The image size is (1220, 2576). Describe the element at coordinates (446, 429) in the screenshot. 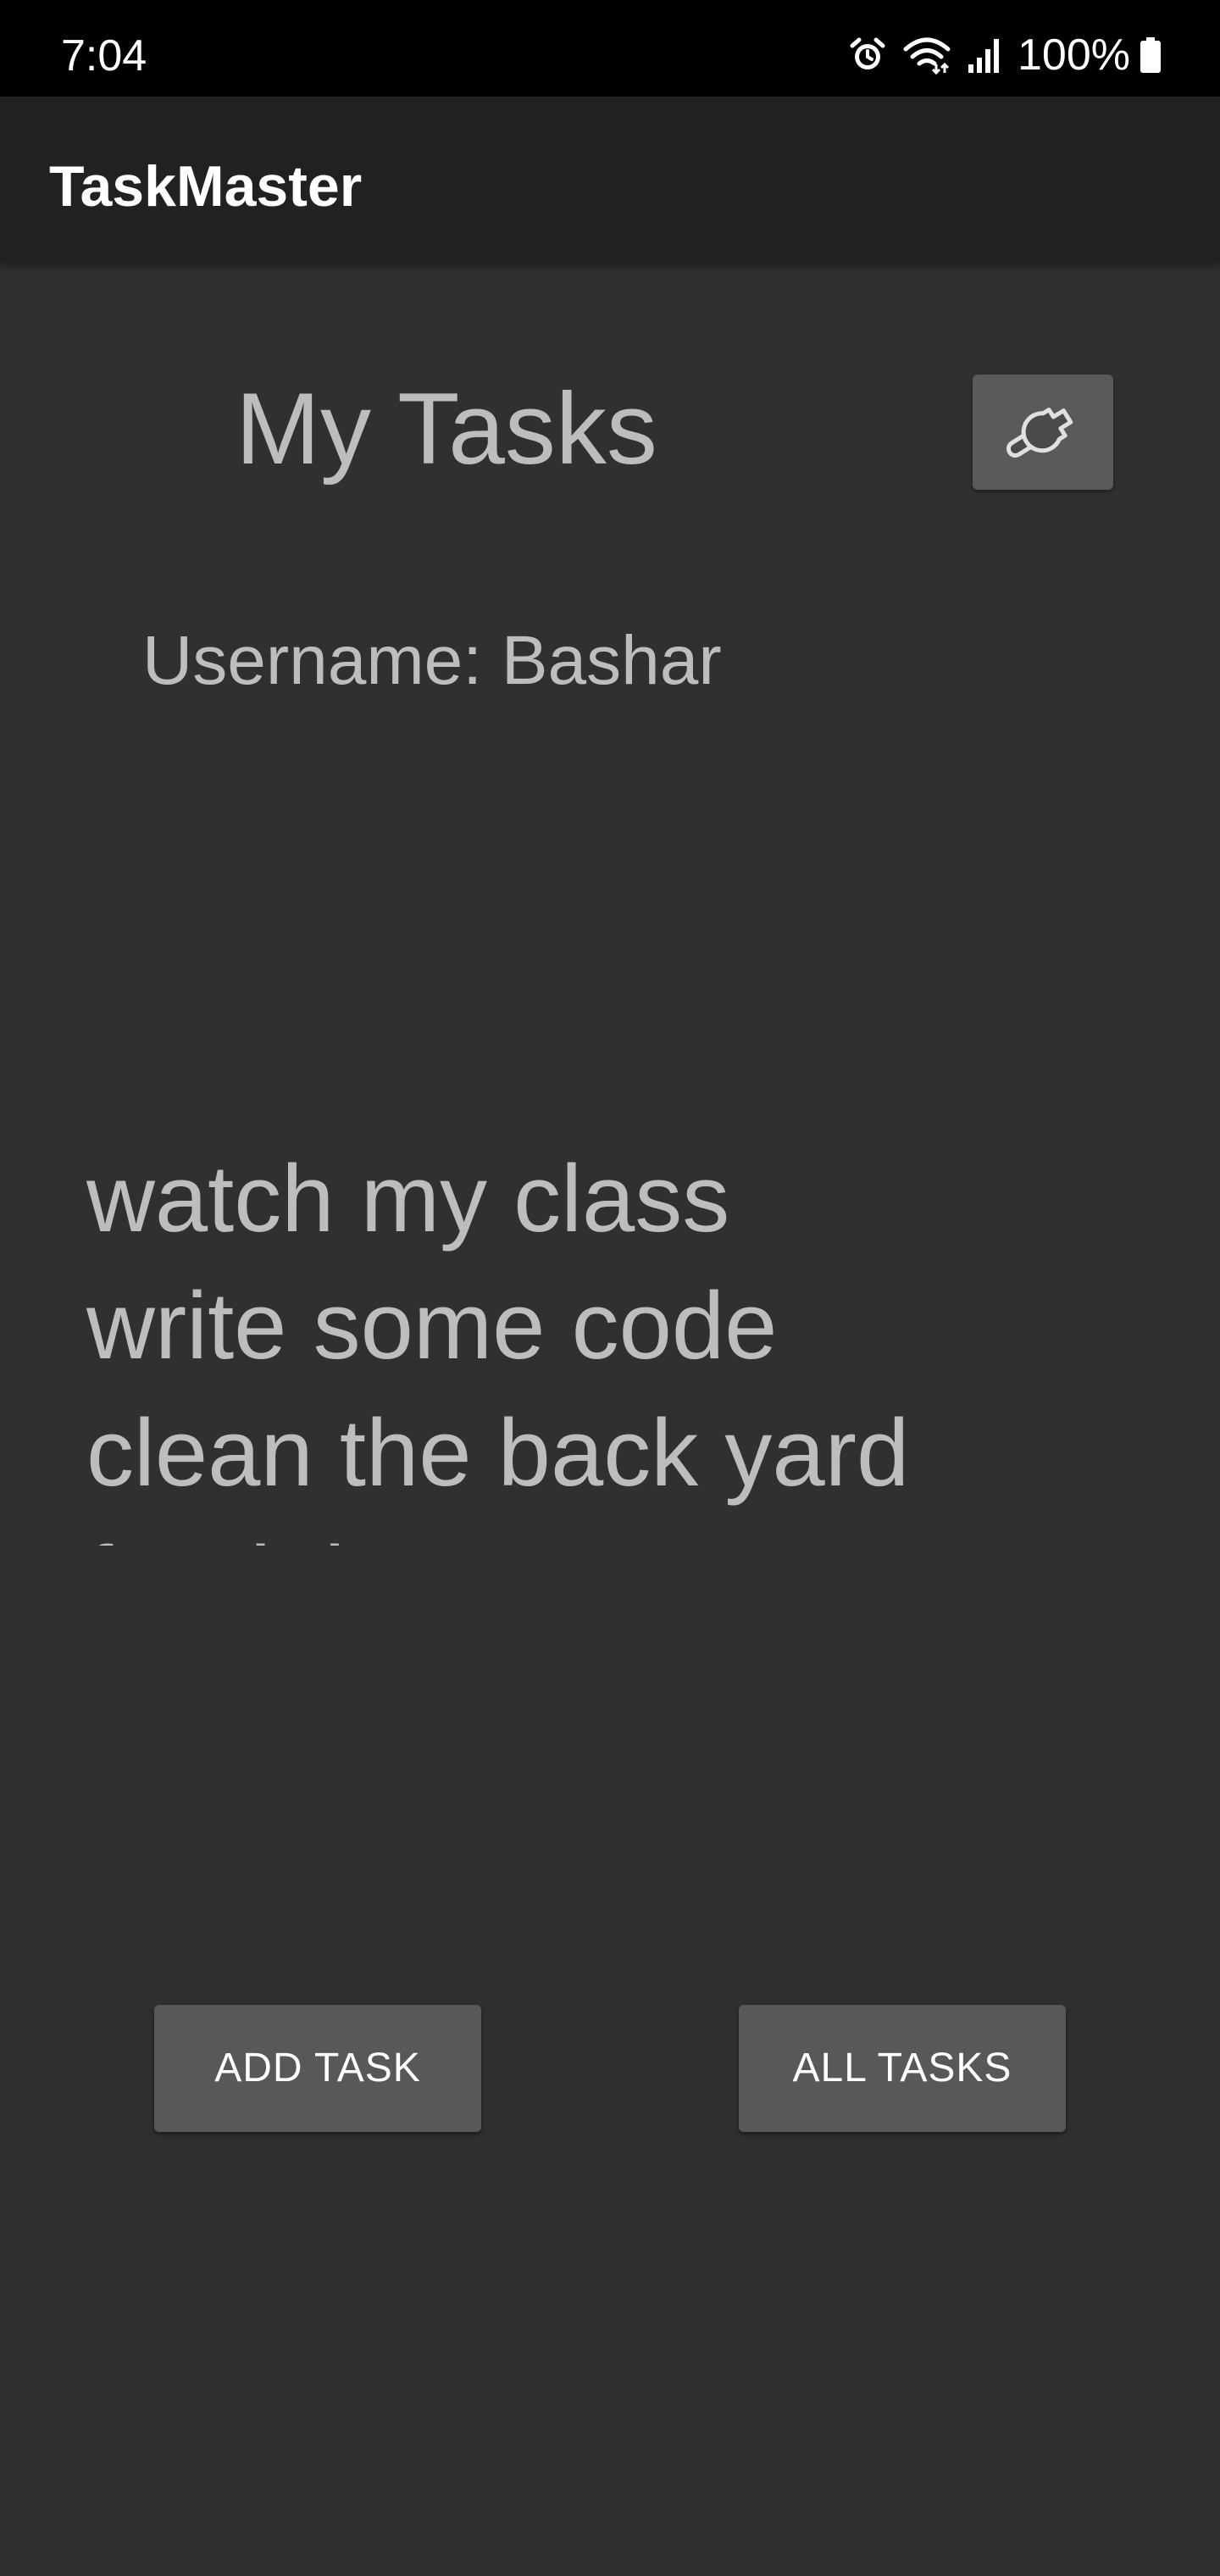

I see `page-title: My Tasks` at that location.